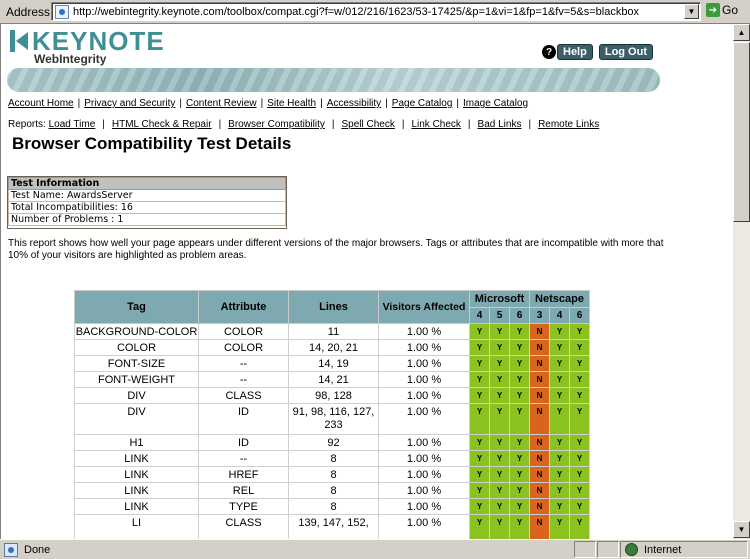 The height and width of the screenshot is (559, 750). I want to click on help-button: ? Help, so click(567, 52).